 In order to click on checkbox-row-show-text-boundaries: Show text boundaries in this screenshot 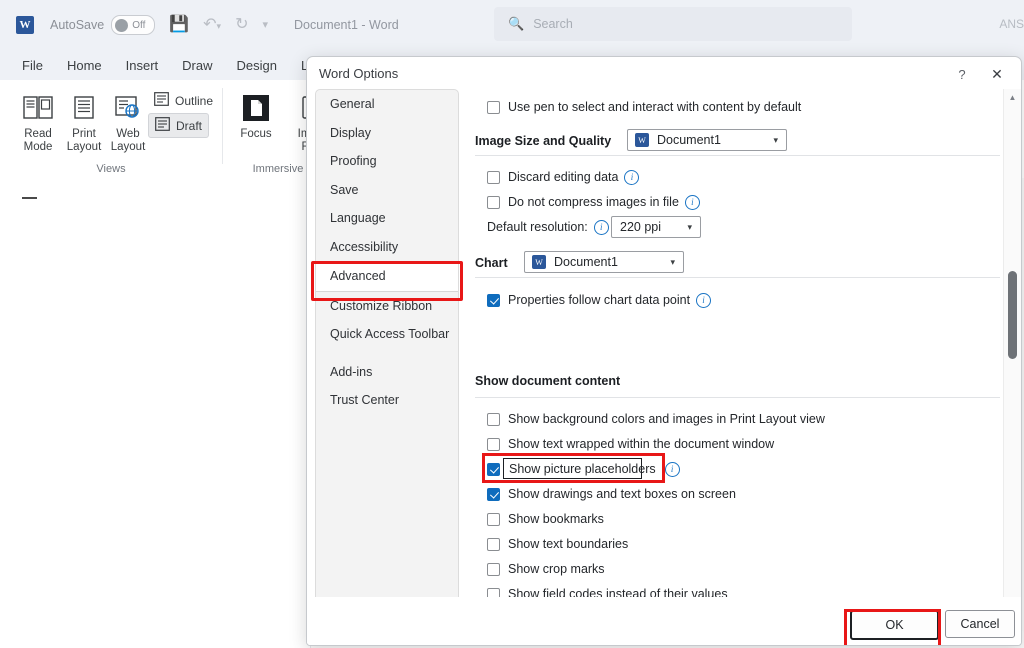, I will do `click(557, 544)`.